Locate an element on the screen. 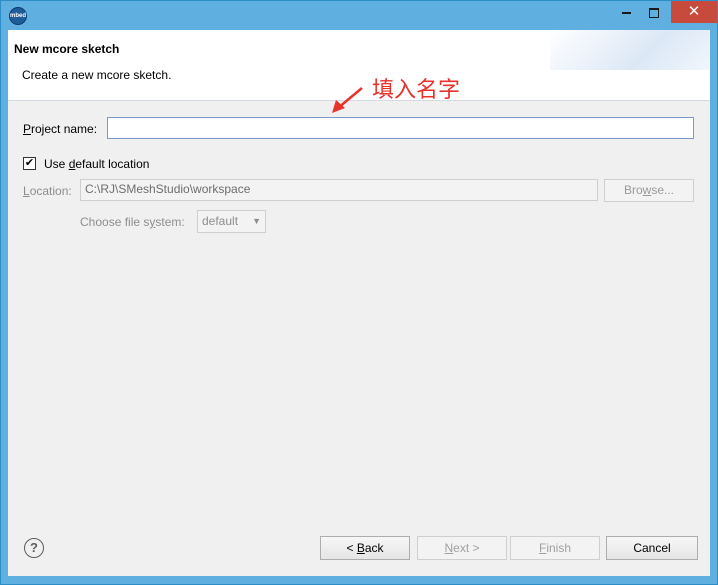  maximize-icon is located at coordinates (654, 13).